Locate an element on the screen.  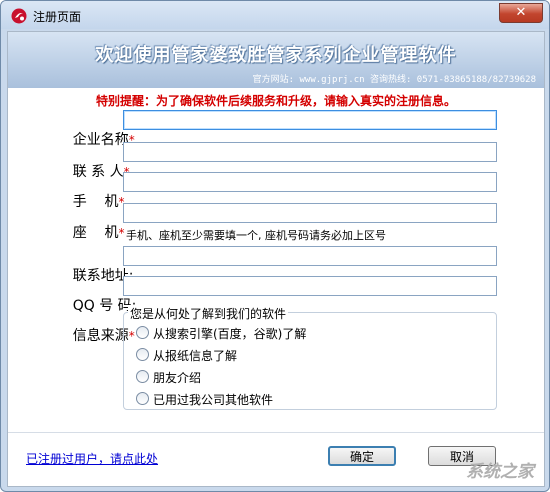
source-option-search: 从搜索引擎(百度，谷歌)了解 is located at coordinates (221, 333).